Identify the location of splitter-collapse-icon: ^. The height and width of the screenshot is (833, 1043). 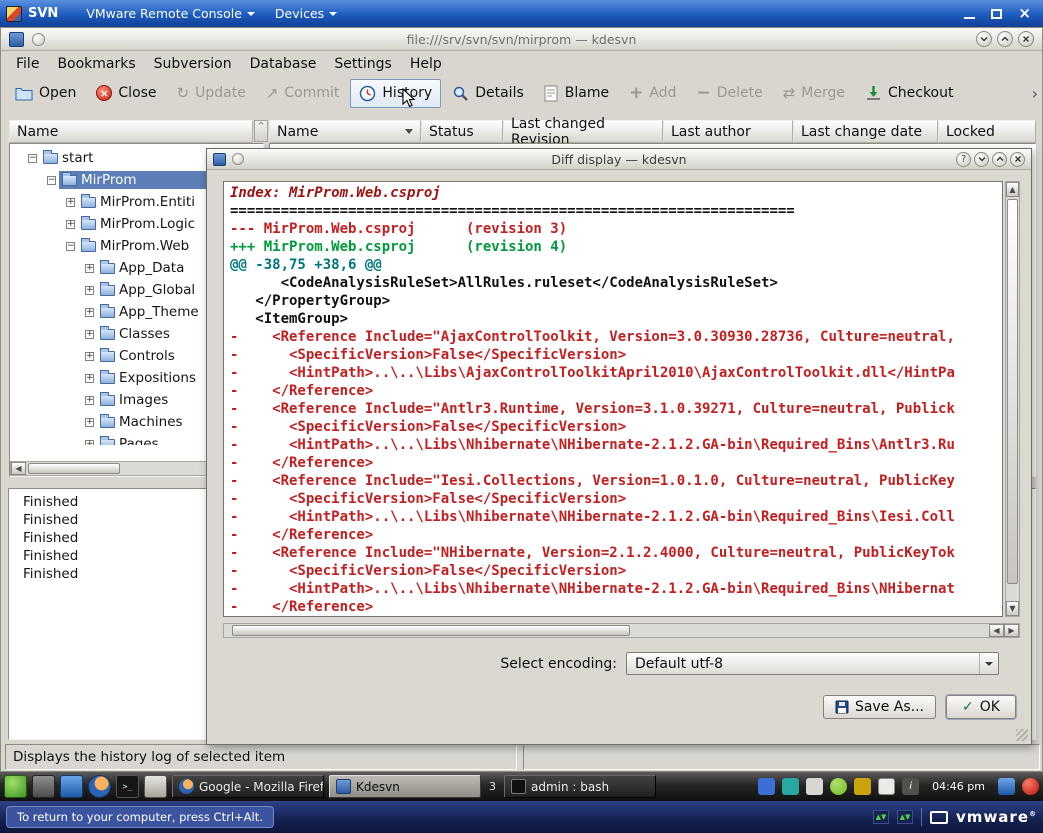
(261, 131).